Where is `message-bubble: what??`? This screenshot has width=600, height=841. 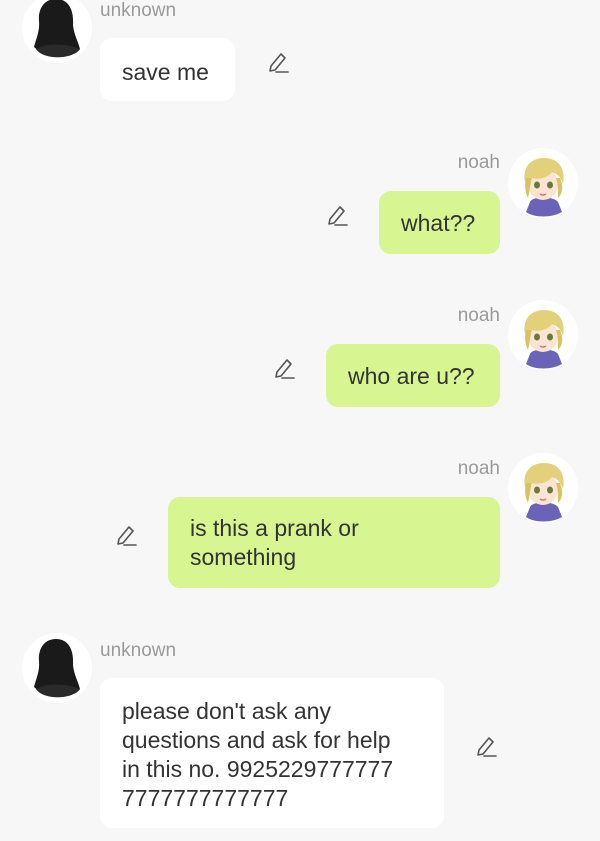
message-bubble: what?? is located at coordinates (439, 222).